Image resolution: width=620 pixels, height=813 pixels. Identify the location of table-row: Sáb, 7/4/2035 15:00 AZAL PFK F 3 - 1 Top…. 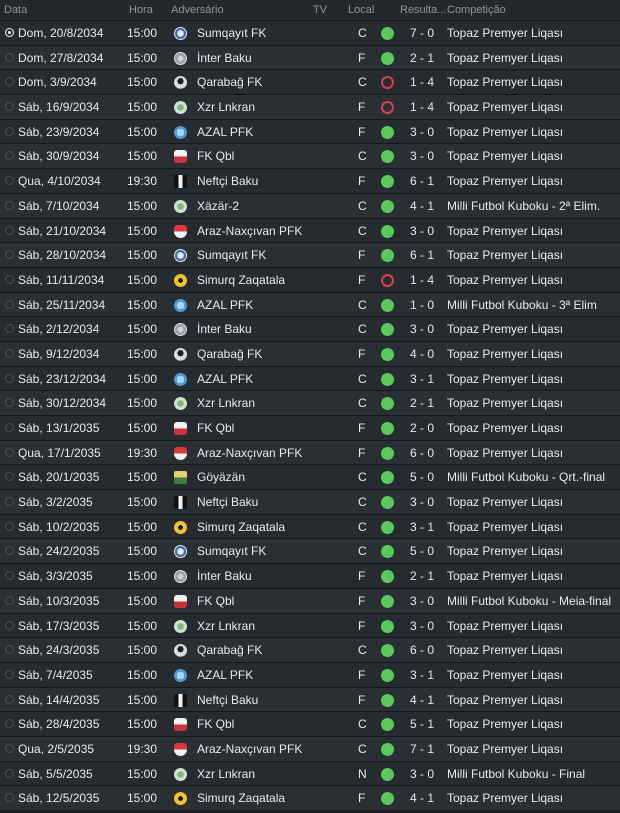
(310, 675).